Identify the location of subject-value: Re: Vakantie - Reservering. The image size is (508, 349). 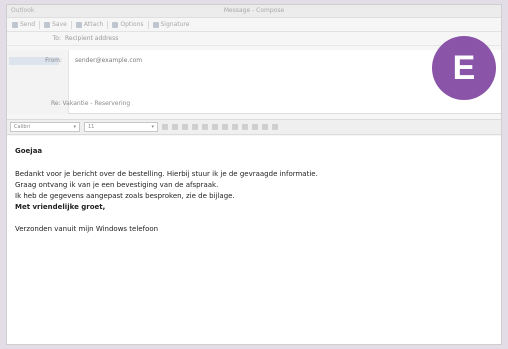
(91, 103).